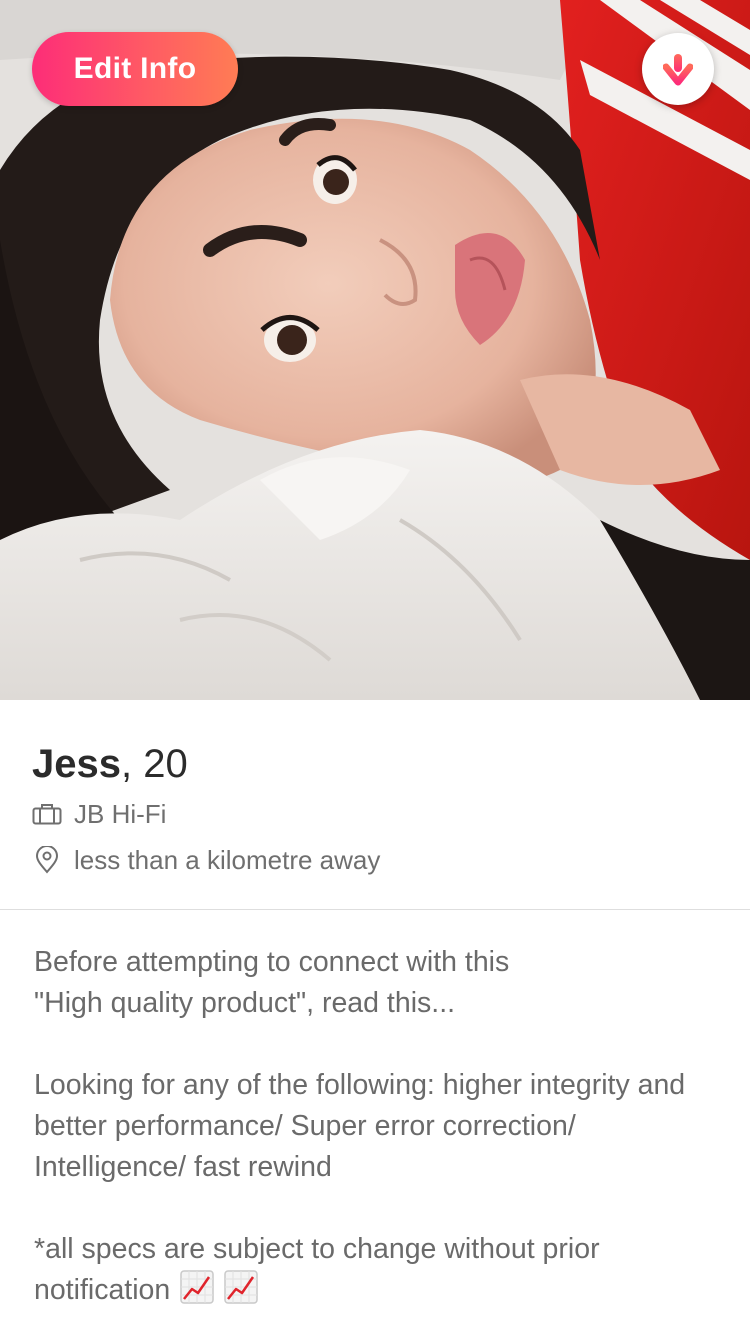 Image resolution: width=750 pixels, height=1334 pixels. What do you see at coordinates (375, 909) in the screenshot?
I see `section-divider` at bounding box center [375, 909].